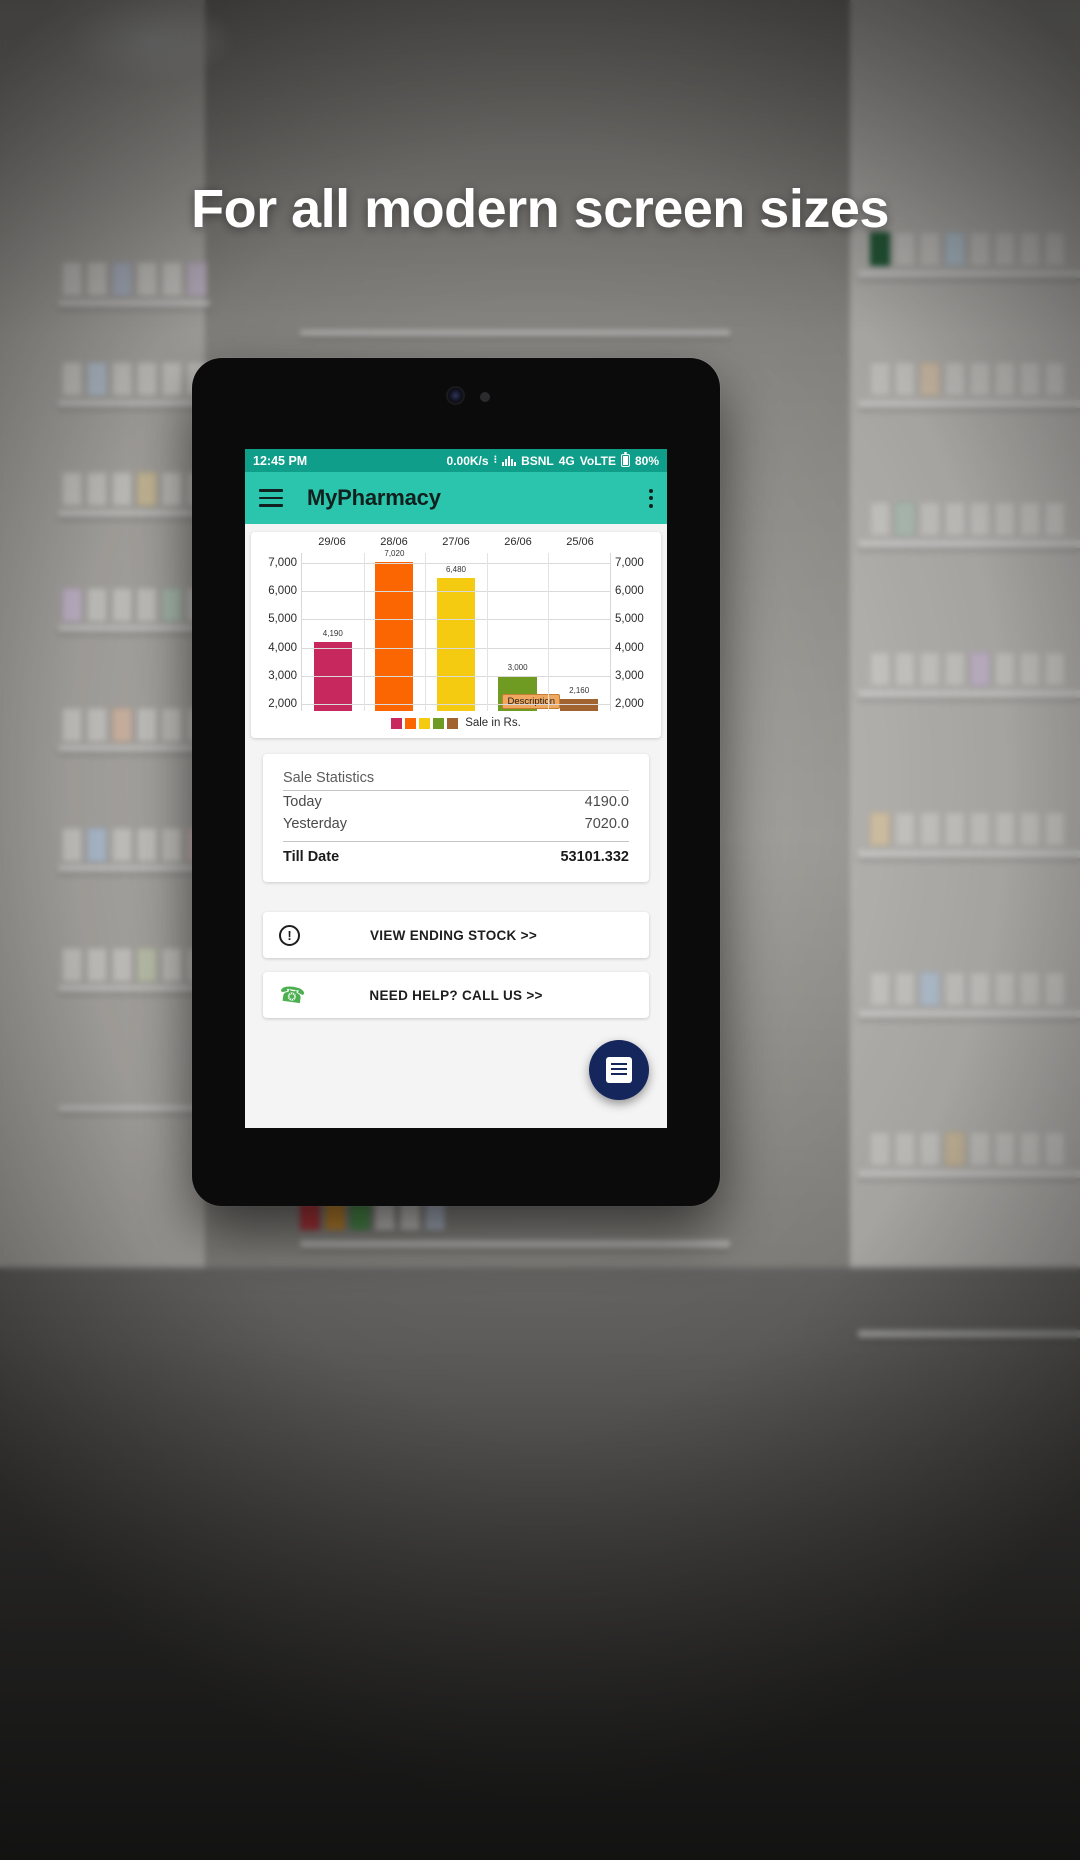 The height and width of the screenshot is (1860, 1080). I want to click on stat-value: 53101.332, so click(594, 857).